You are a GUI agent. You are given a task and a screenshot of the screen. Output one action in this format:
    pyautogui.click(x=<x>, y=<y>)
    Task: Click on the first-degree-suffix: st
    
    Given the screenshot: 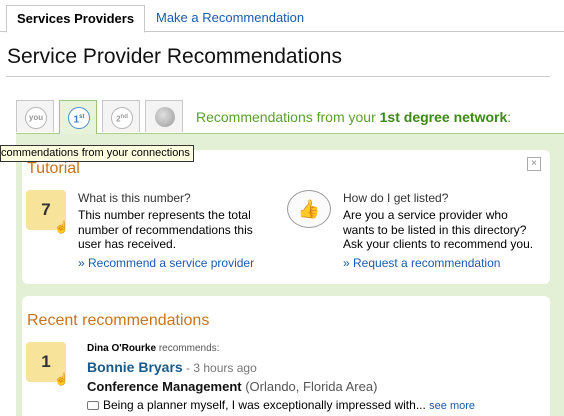 What is the action you would take?
    pyautogui.click(x=82, y=117)
    